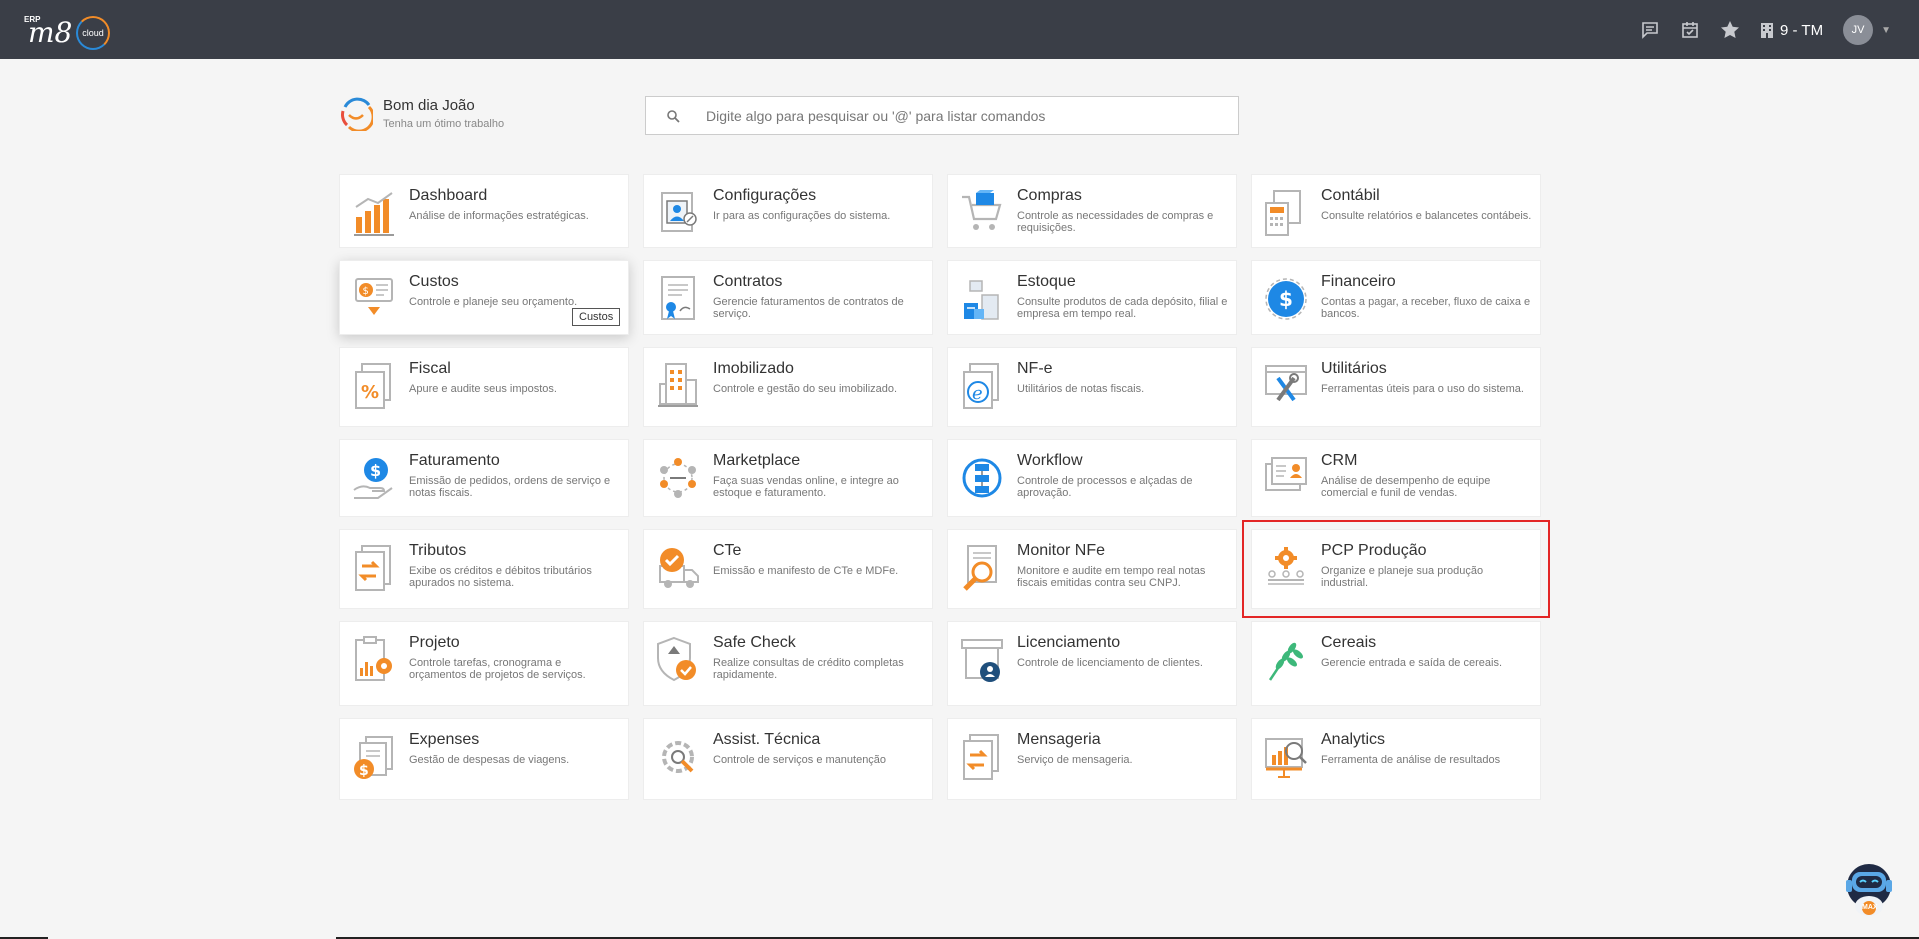 The image size is (1919, 939). I want to click on module-description: Controle de licenciamento de clientes., so click(1110, 663).